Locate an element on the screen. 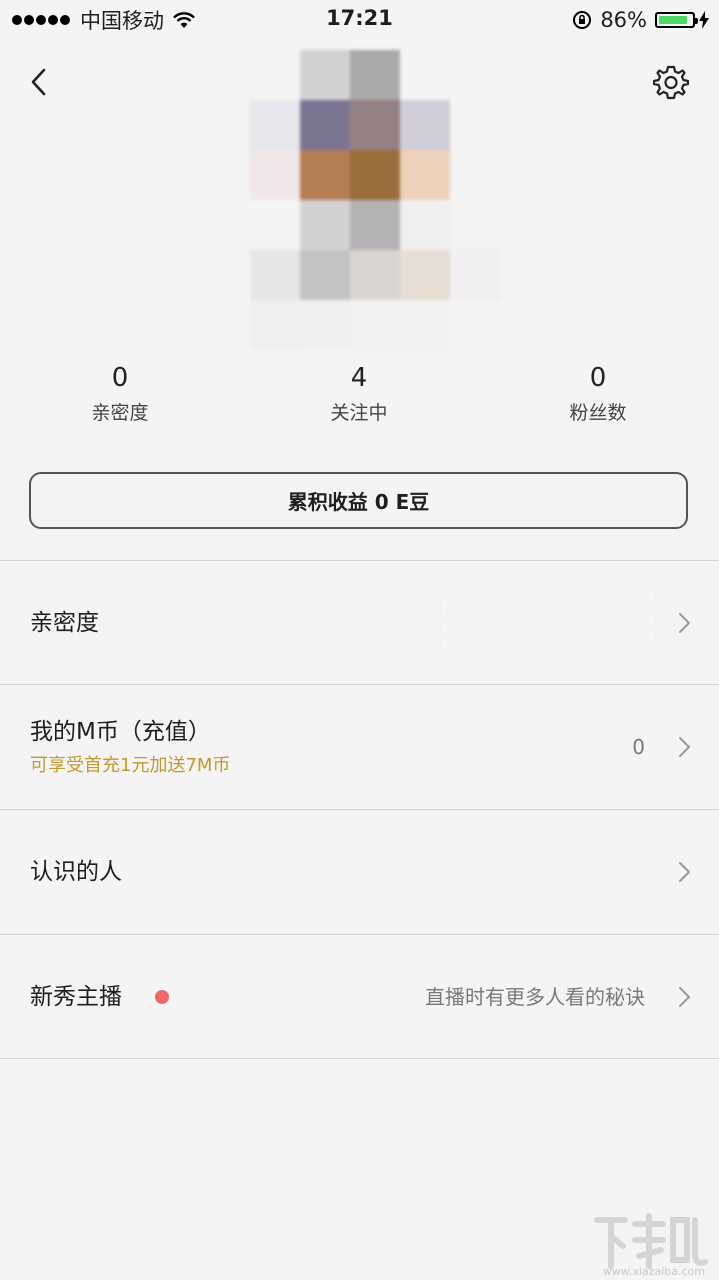  charging-bolt-icon is located at coordinates (704, 20).